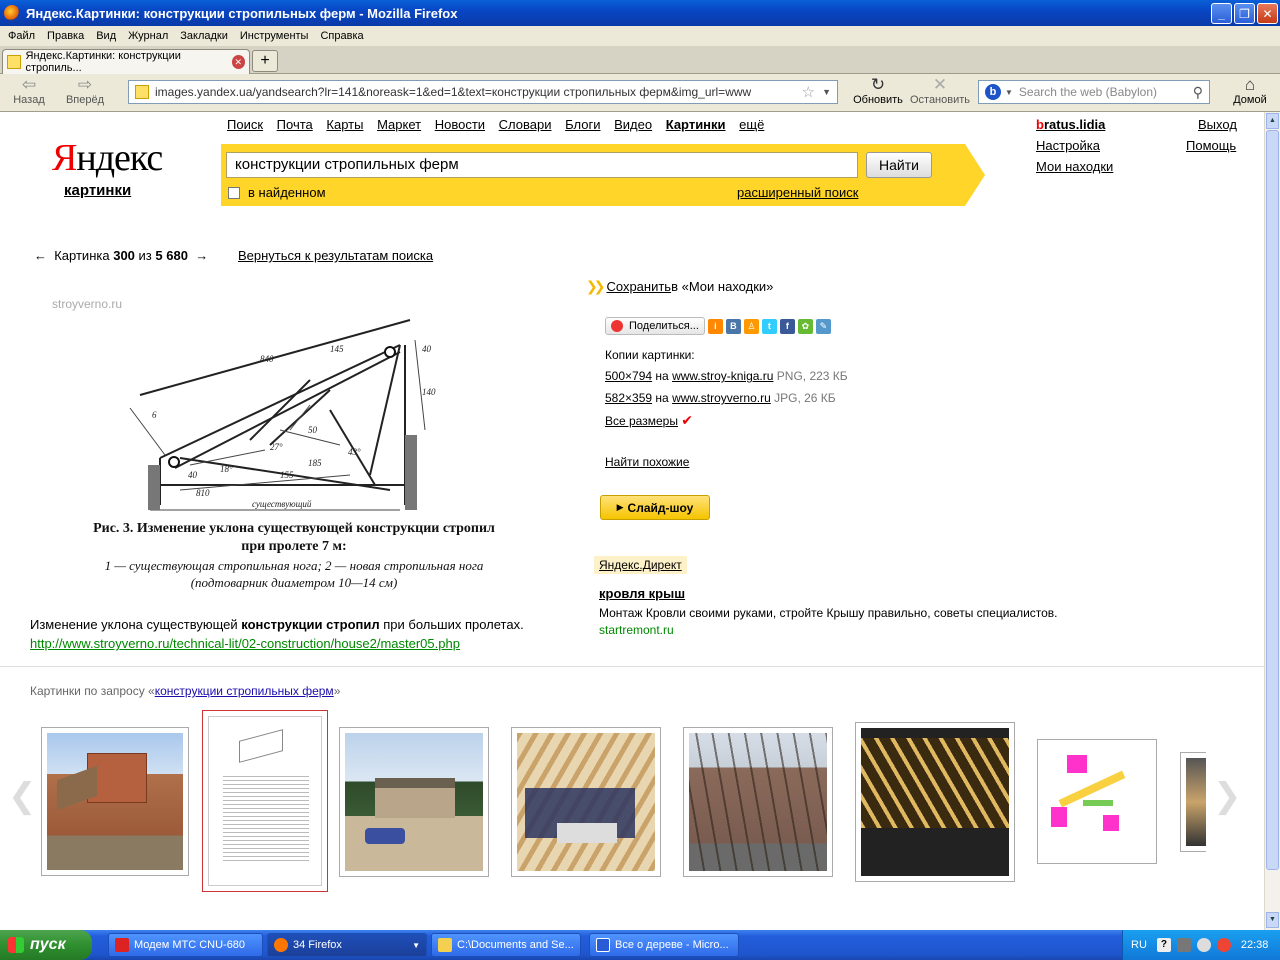 Image resolution: width=1280 pixels, height=960 pixels. Describe the element at coordinates (722, 376) in the screenshot. I see `copy-site-link: www.stroy-kniga.ru` at that location.